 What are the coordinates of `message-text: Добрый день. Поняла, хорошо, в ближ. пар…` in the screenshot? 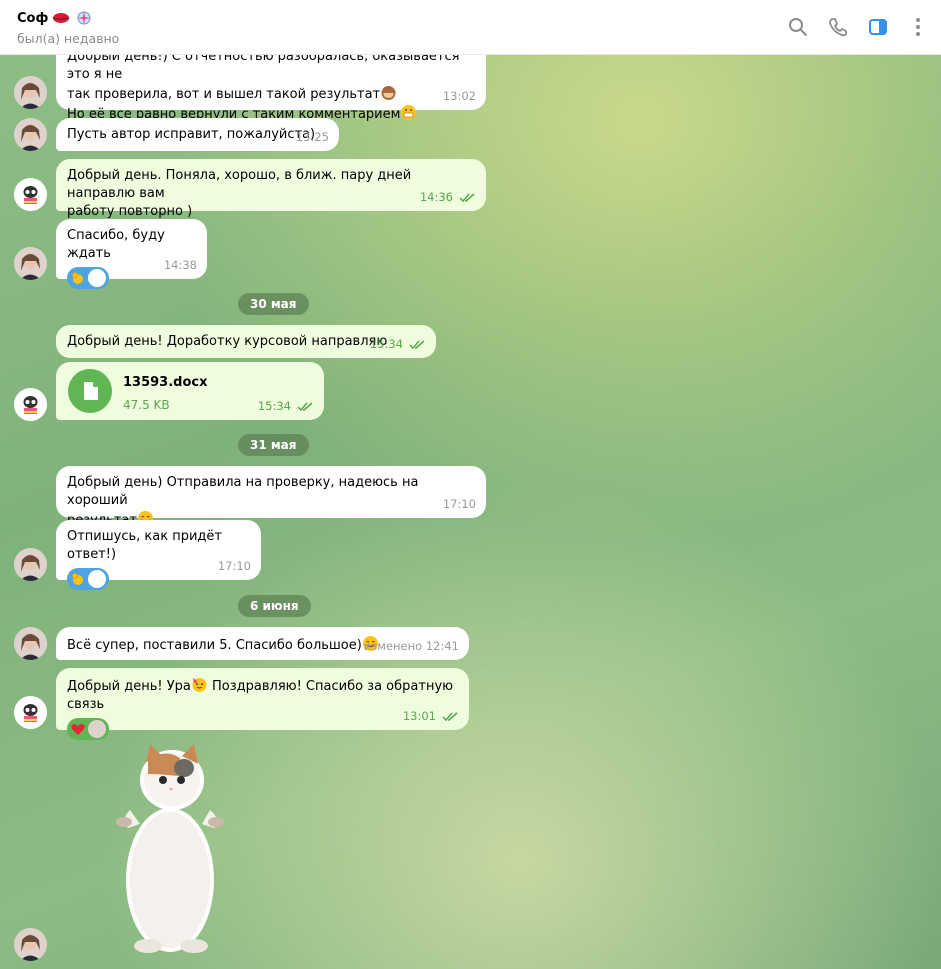 It's located at (239, 184).